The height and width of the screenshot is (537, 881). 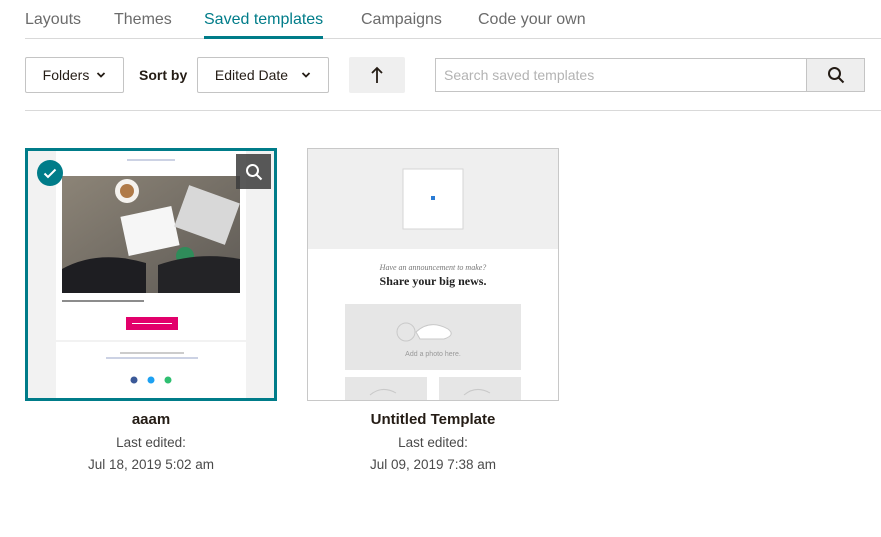 What do you see at coordinates (401, 20) in the screenshot?
I see `tab-campaigns: Campaigns` at bounding box center [401, 20].